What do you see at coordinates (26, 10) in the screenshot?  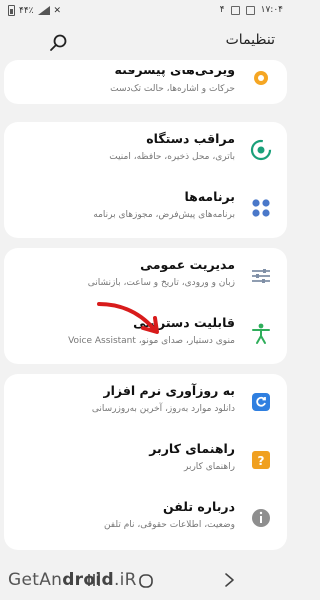 I see `battery-percent: ۴۴٪` at bounding box center [26, 10].